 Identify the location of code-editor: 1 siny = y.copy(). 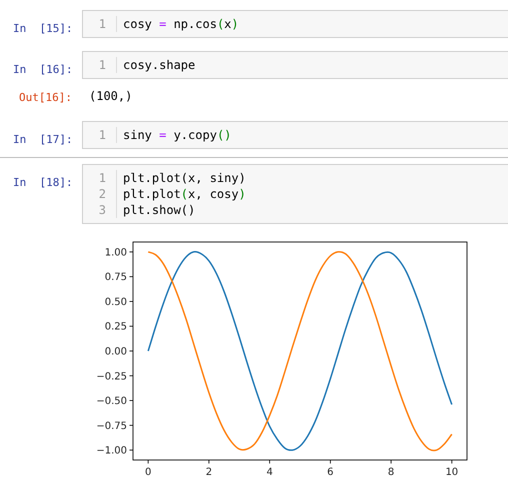
(295, 135).